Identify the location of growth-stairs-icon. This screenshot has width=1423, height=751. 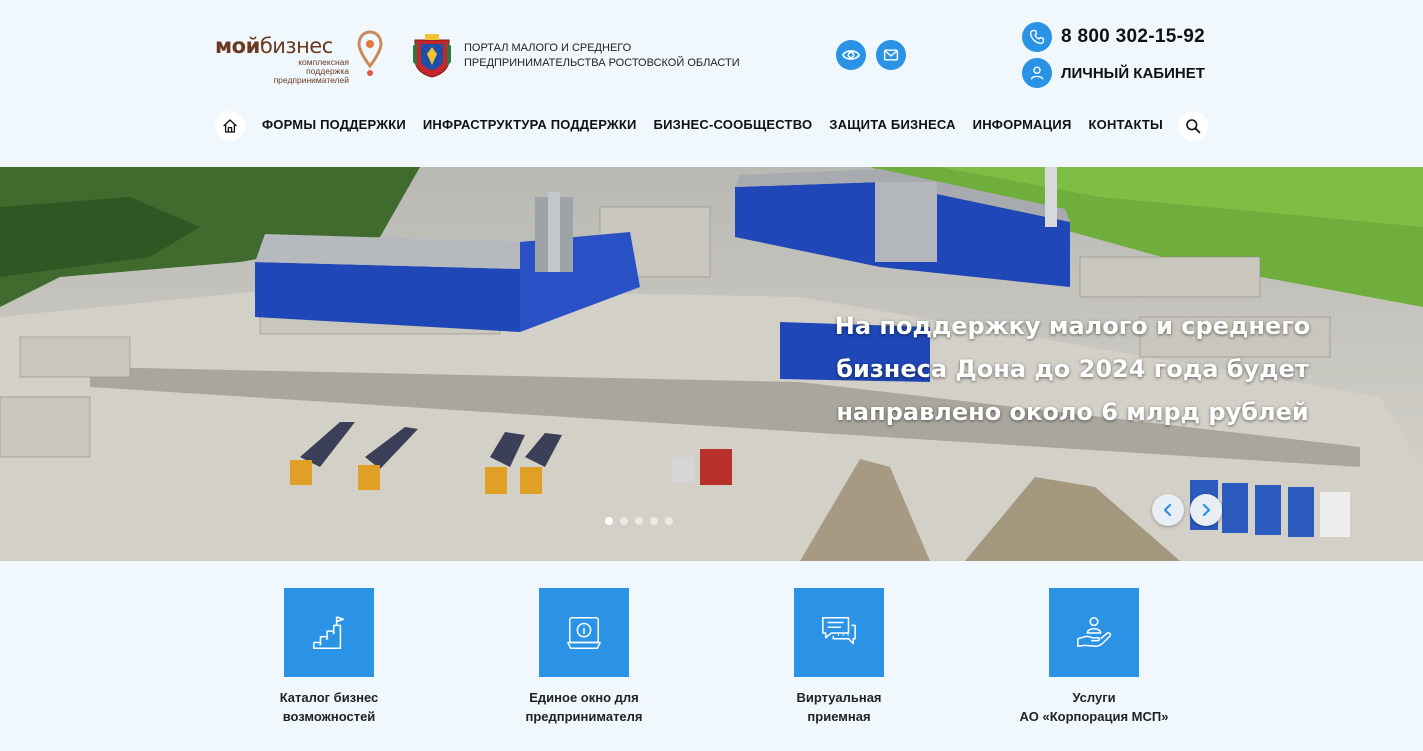
(329, 632).